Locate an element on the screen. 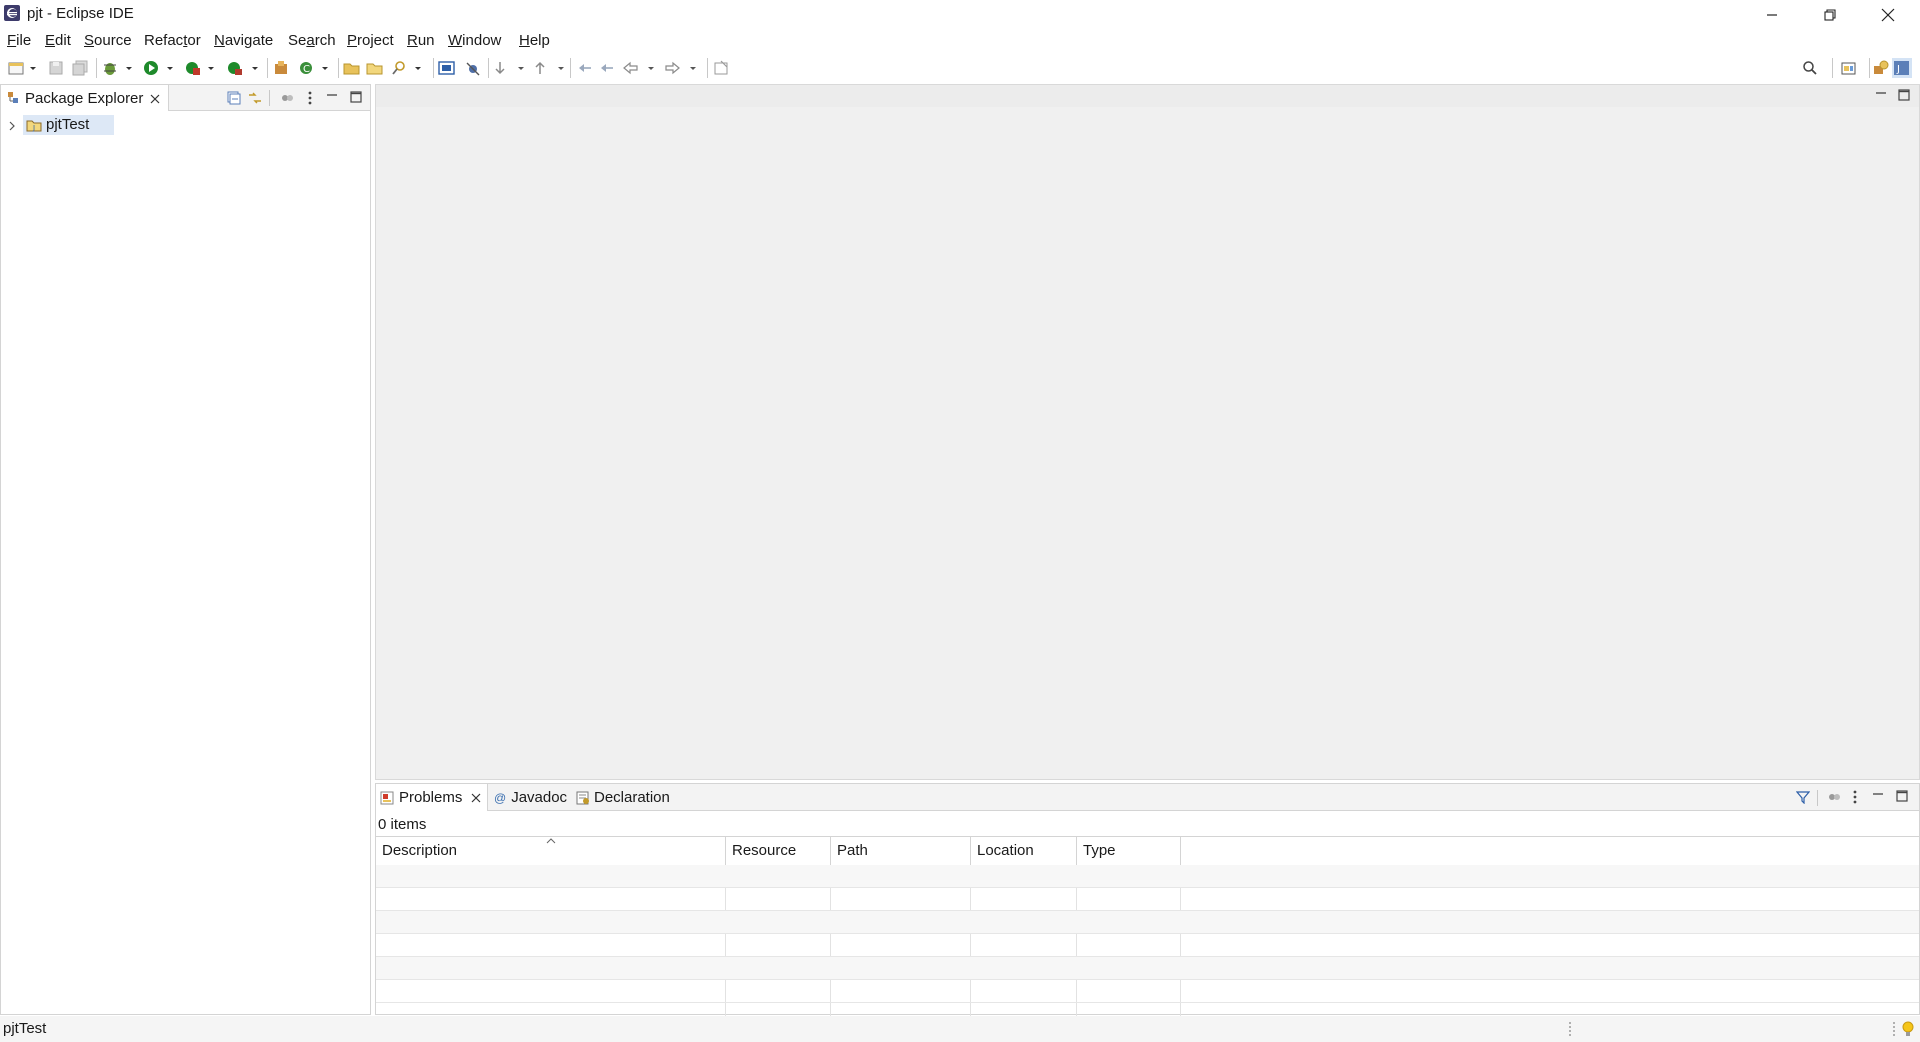 The height and width of the screenshot is (1042, 1920). new-java-package-icon is located at coordinates (281, 67).